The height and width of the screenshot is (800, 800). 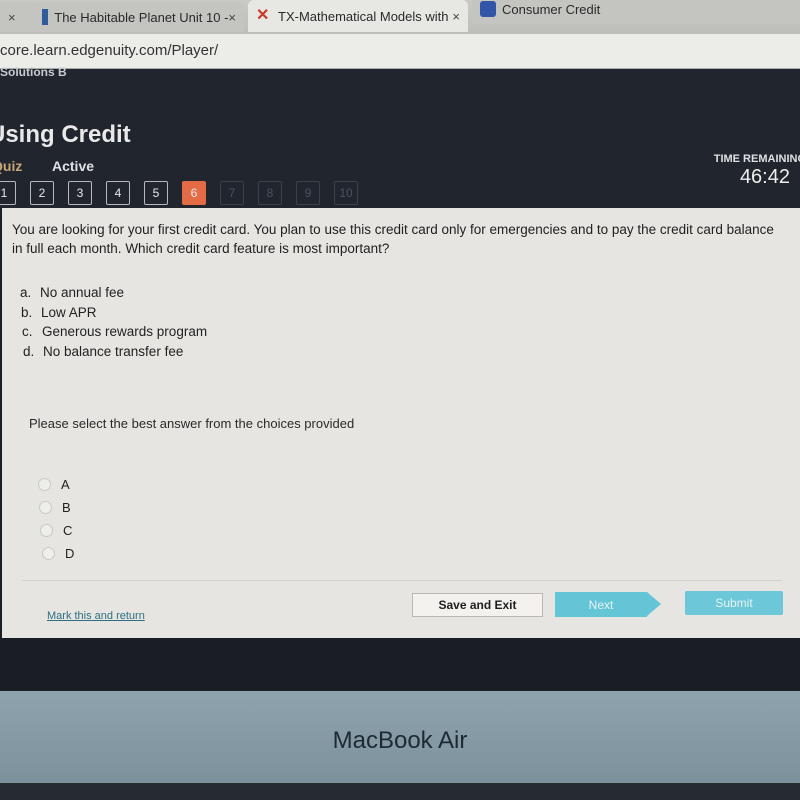 What do you see at coordinates (402, 580) in the screenshot?
I see `divider` at bounding box center [402, 580].